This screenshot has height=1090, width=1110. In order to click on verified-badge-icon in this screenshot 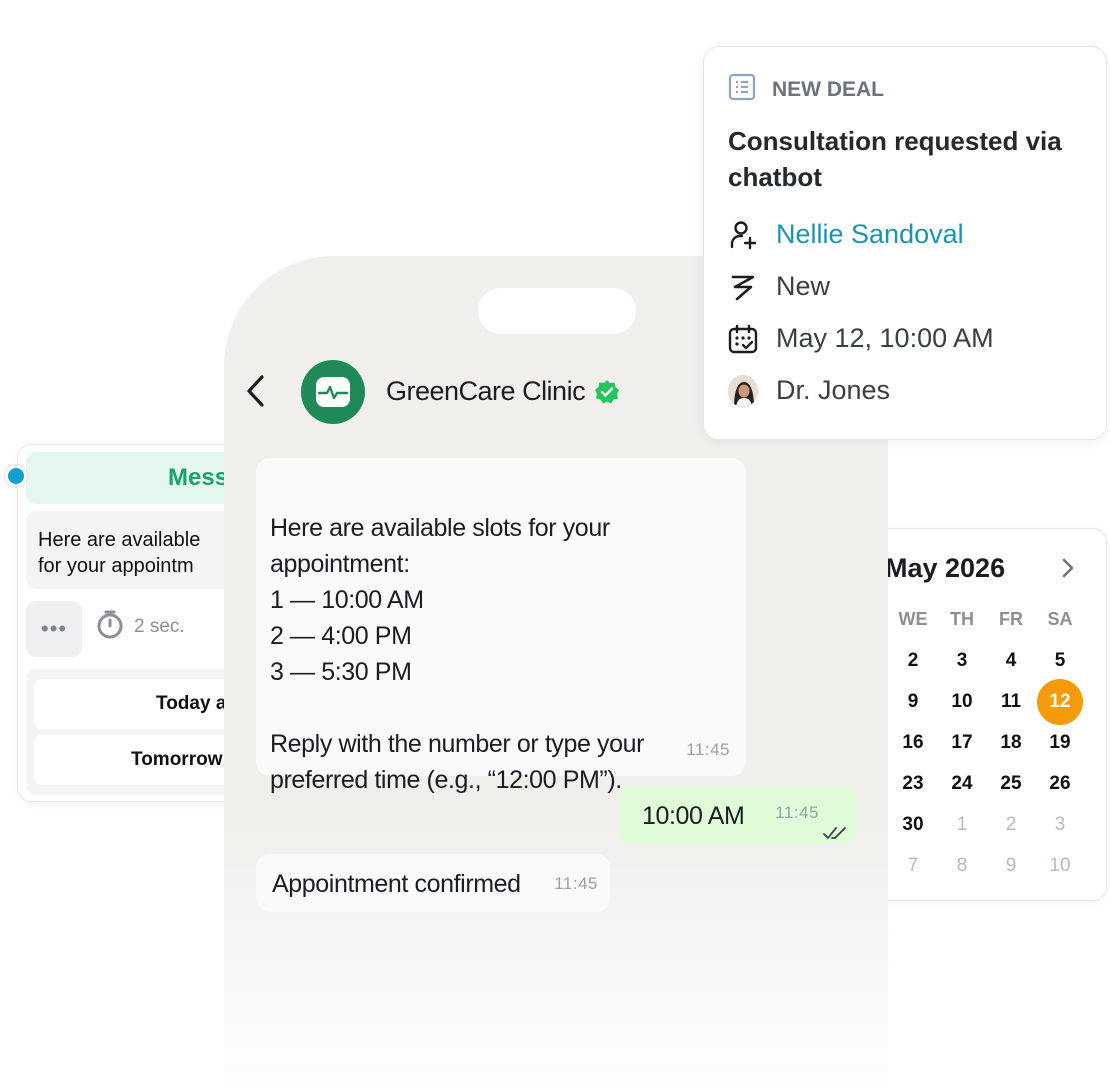, I will do `click(607, 392)`.